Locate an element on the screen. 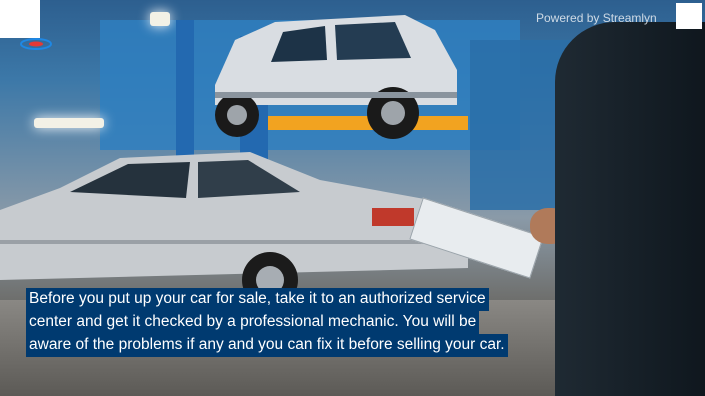 The height and width of the screenshot is (396, 705). watermark-text: Powered by Streamlyn is located at coordinates (596, 18).